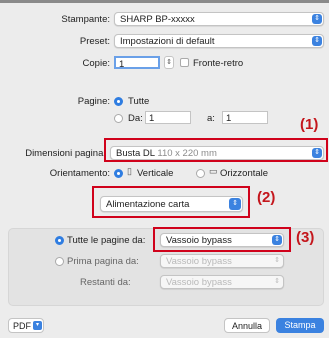 This screenshot has width=329, height=338. What do you see at coordinates (106, 240) in the screenshot?
I see `feed-all-pages-label: Tutte le pagine da:` at bounding box center [106, 240].